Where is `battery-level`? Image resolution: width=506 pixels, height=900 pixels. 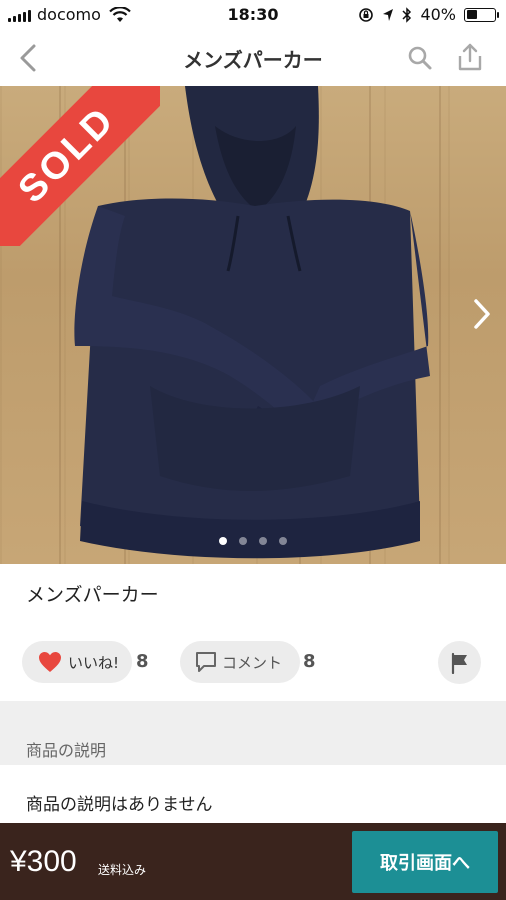
battery-level is located at coordinates (472, 14).